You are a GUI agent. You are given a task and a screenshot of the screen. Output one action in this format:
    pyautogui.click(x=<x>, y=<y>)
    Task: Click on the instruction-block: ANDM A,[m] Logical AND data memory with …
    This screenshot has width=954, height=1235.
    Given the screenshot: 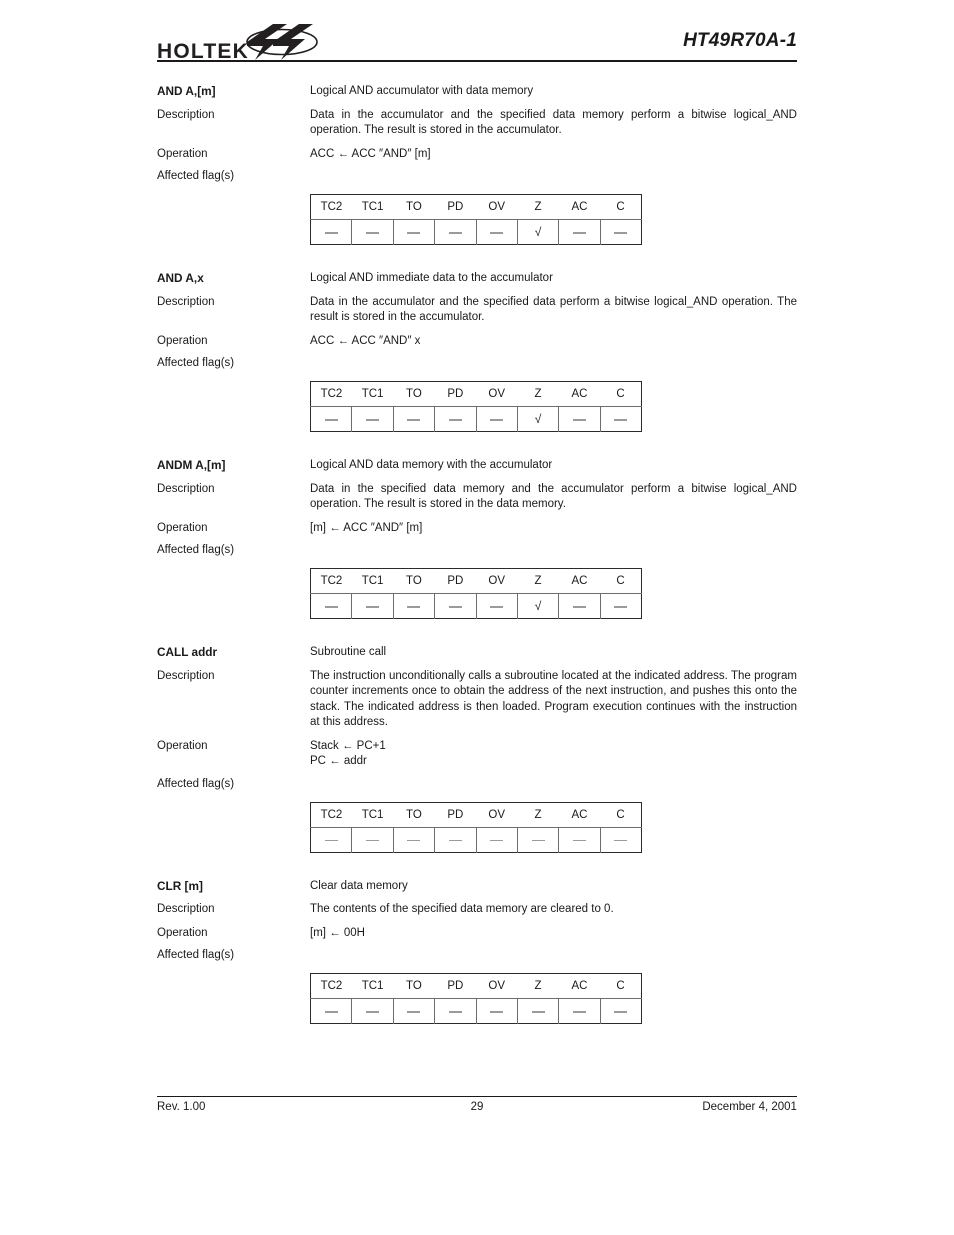 What is the action you would take?
    pyautogui.click(x=477, y=538)
    